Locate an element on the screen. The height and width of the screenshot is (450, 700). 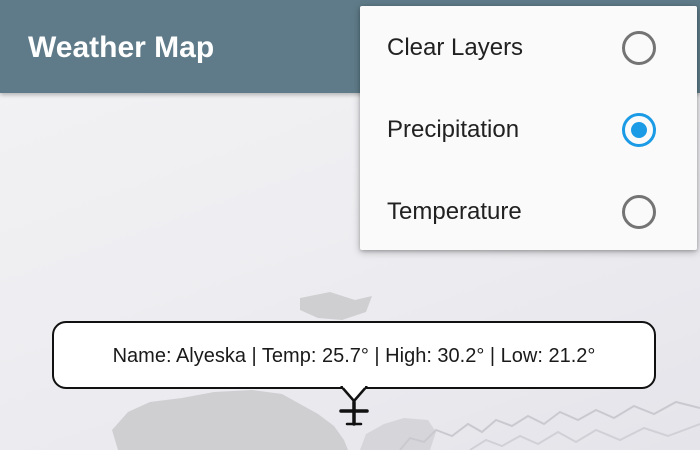
menu-item-label: Temperature is located at coordinates (454, 211).